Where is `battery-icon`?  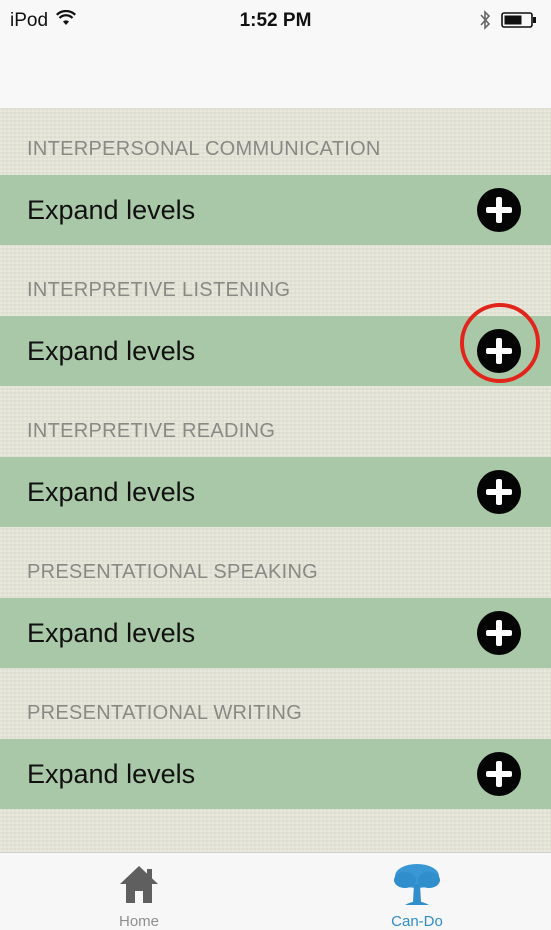
battery-icon is located at coordinates (519, 22).